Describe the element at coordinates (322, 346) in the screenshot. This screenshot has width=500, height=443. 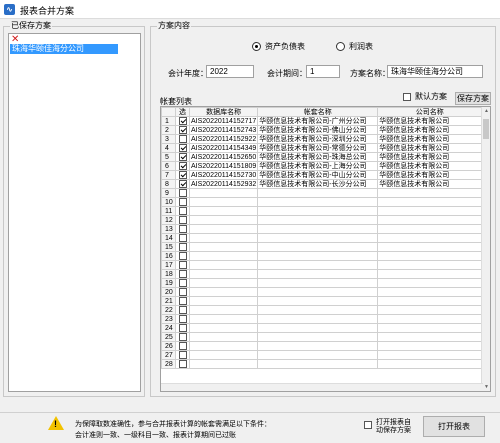
I see `table-row: 26` at that location.